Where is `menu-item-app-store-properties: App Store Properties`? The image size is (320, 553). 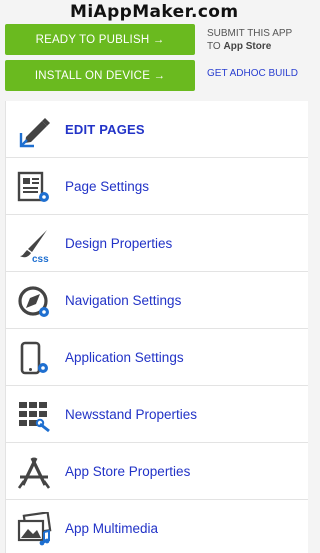 menu-item-app-store-properties: App Store Properties is located at coordinates (157, 471).